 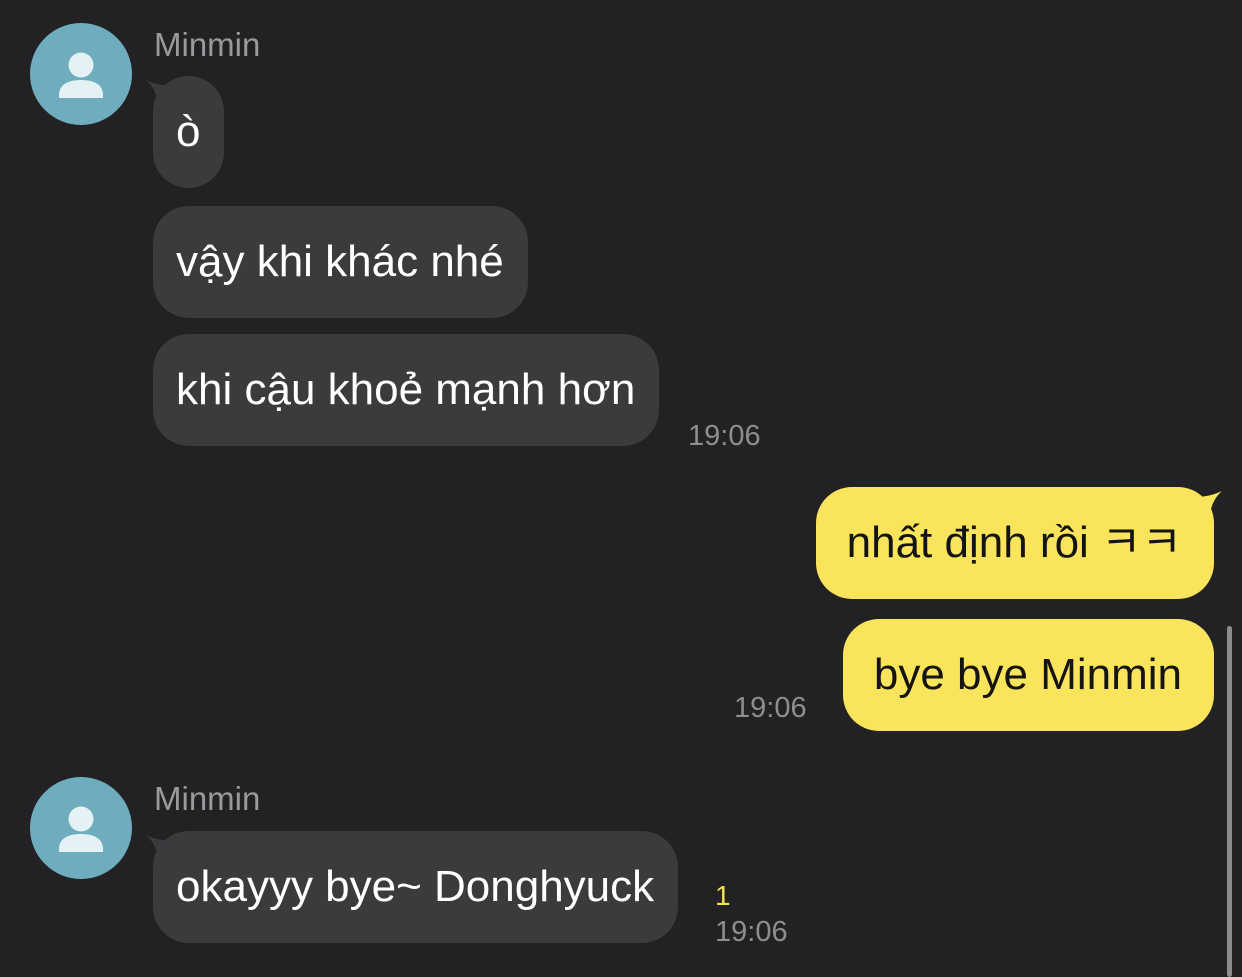 I want to click on message-text: khi cậu khoẻ mạnh hơn, so click(x=406, y=389).